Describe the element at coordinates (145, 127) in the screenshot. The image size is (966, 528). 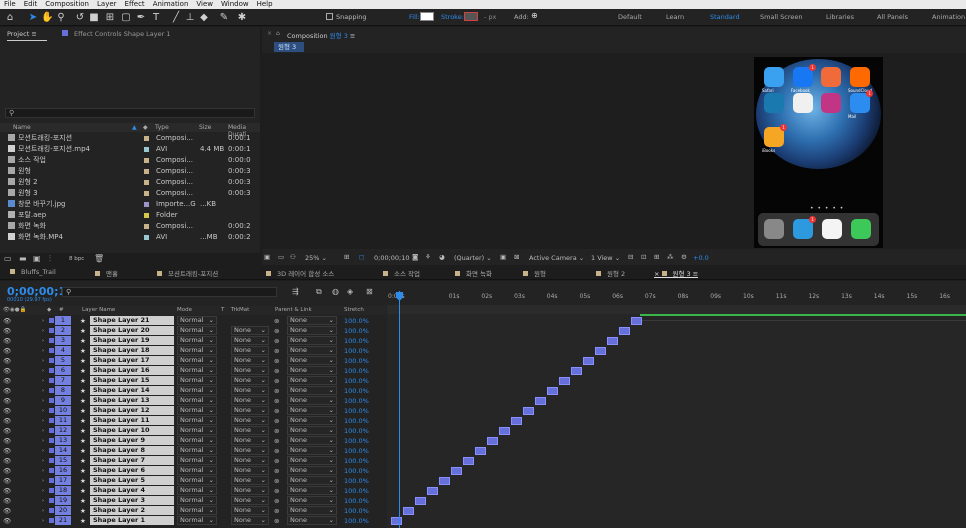
I see `label-icon: ◆` at that location.